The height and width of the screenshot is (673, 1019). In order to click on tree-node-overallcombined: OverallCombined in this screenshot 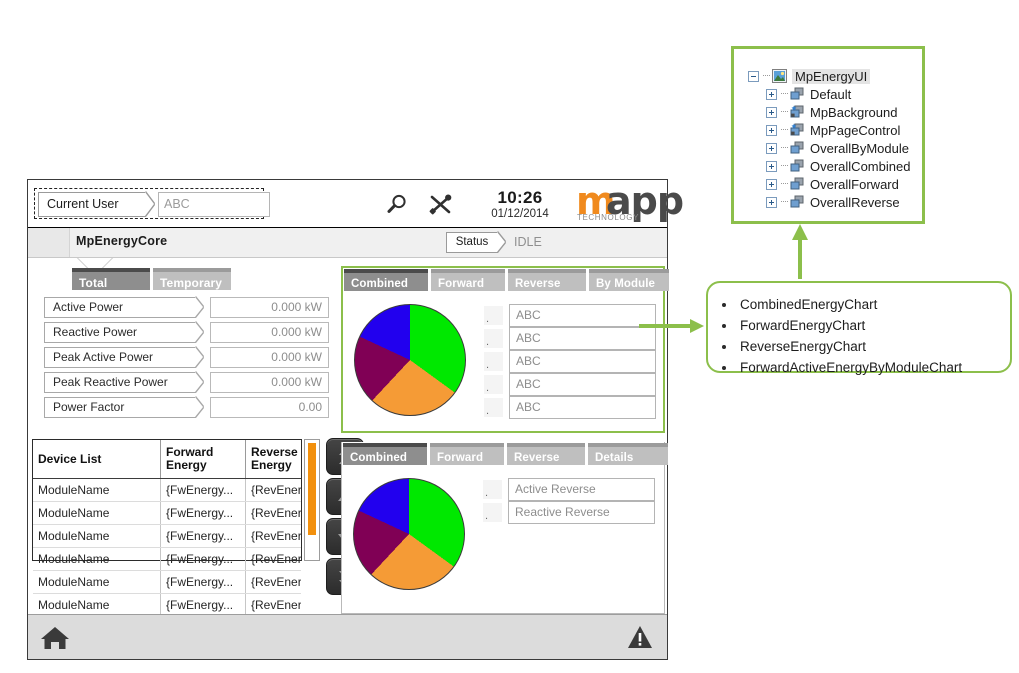, I will do `click(838, 166)`.